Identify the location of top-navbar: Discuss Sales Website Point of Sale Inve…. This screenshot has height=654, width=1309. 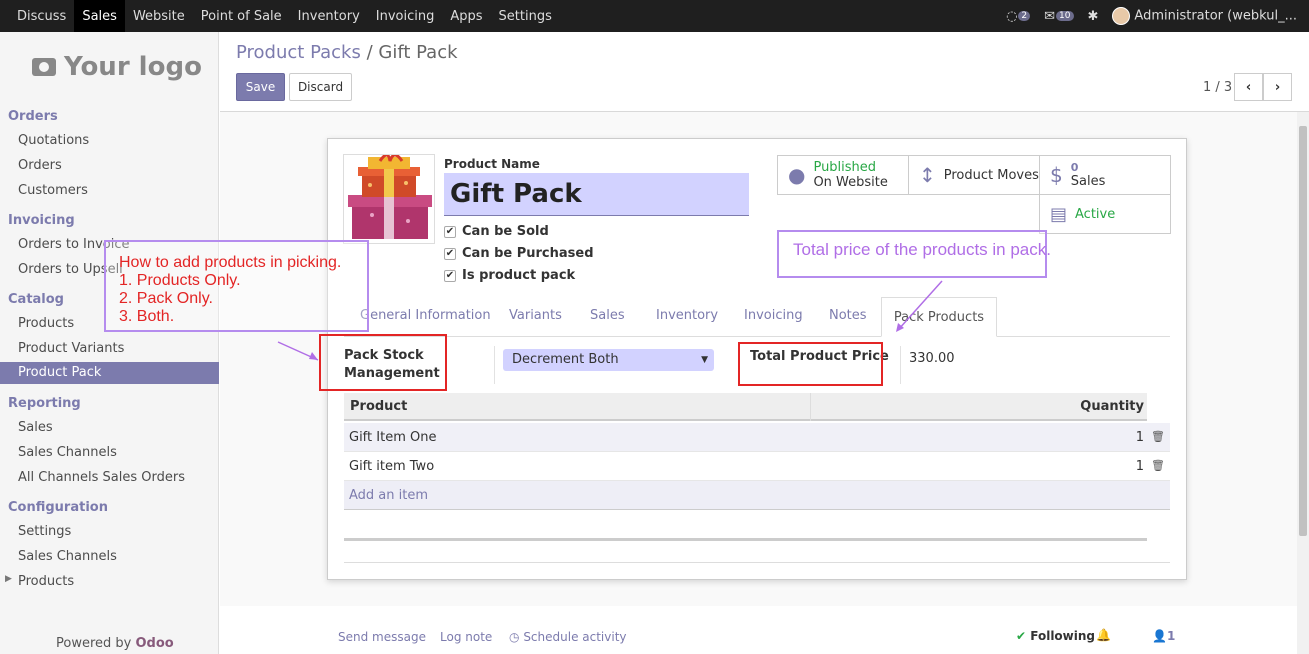
(654, 16).